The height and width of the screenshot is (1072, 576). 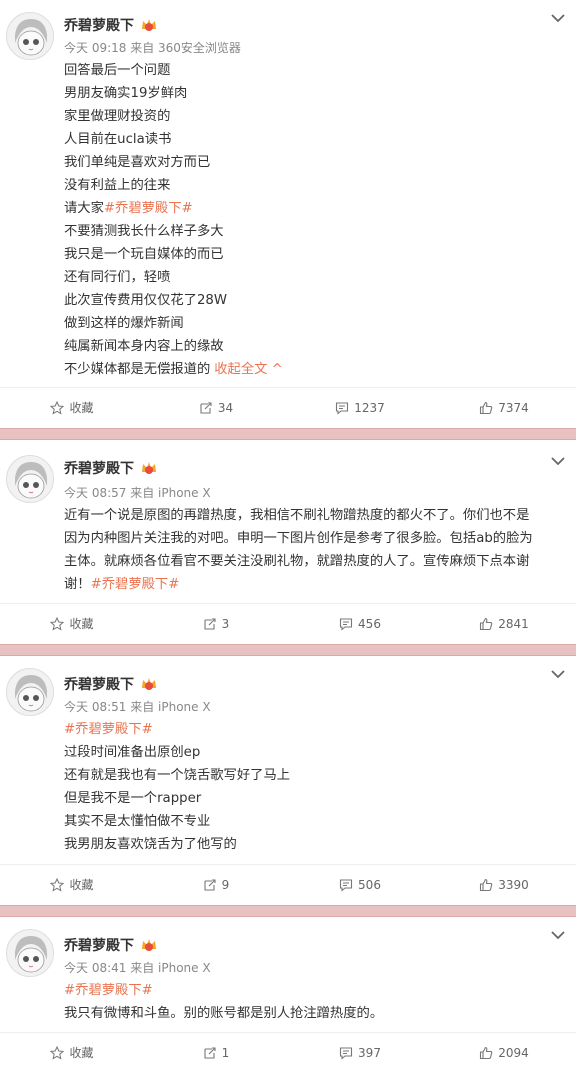 I want to click on post-line: 因为内种图片关注我的对吧。申明一下图片创作是参考了很多脸。包括ab的脸为, so click(x=298, y=538).